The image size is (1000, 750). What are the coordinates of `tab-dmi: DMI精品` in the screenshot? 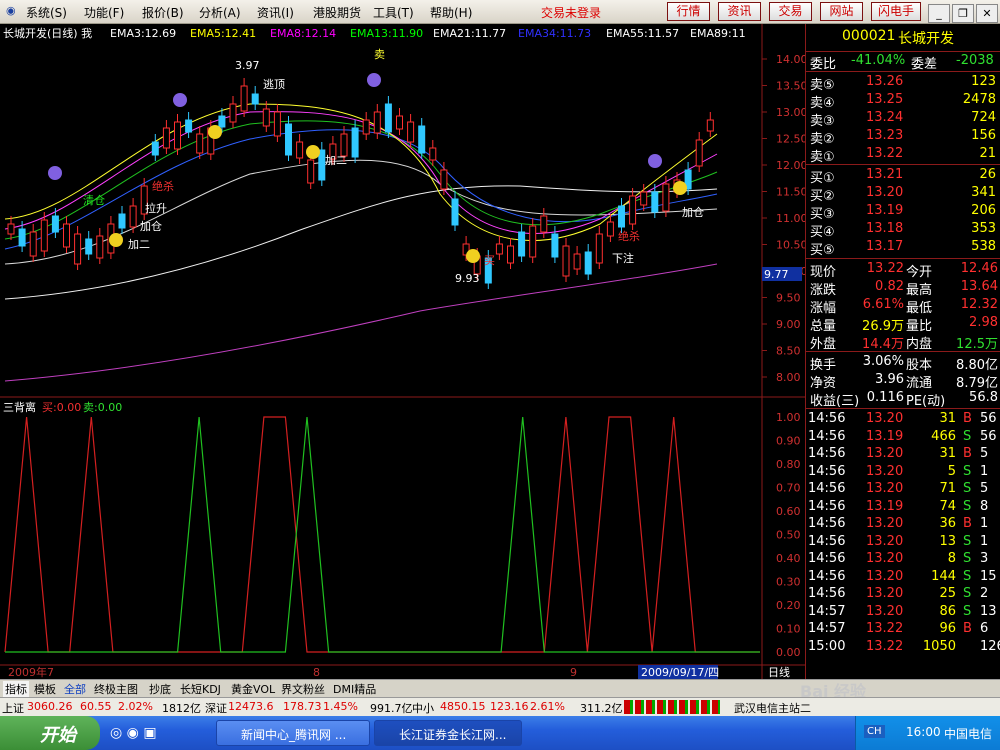 It's located at (354, 689).